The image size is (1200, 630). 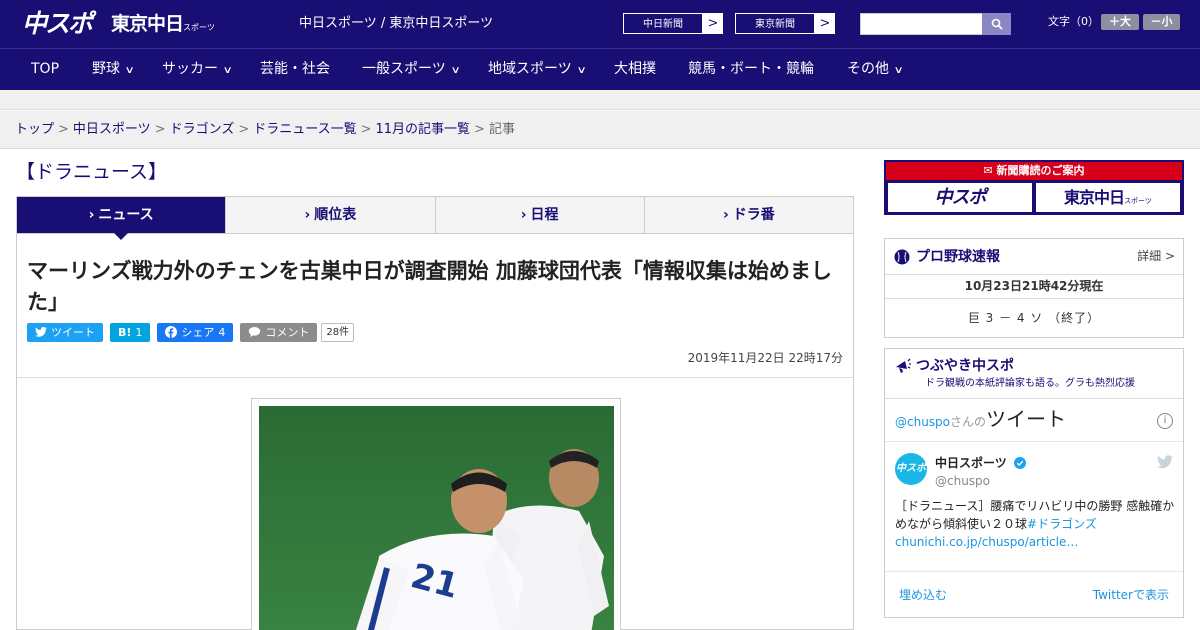 I want to click on tweet-author-handle: @chuspo, so click(x=962, y=481).